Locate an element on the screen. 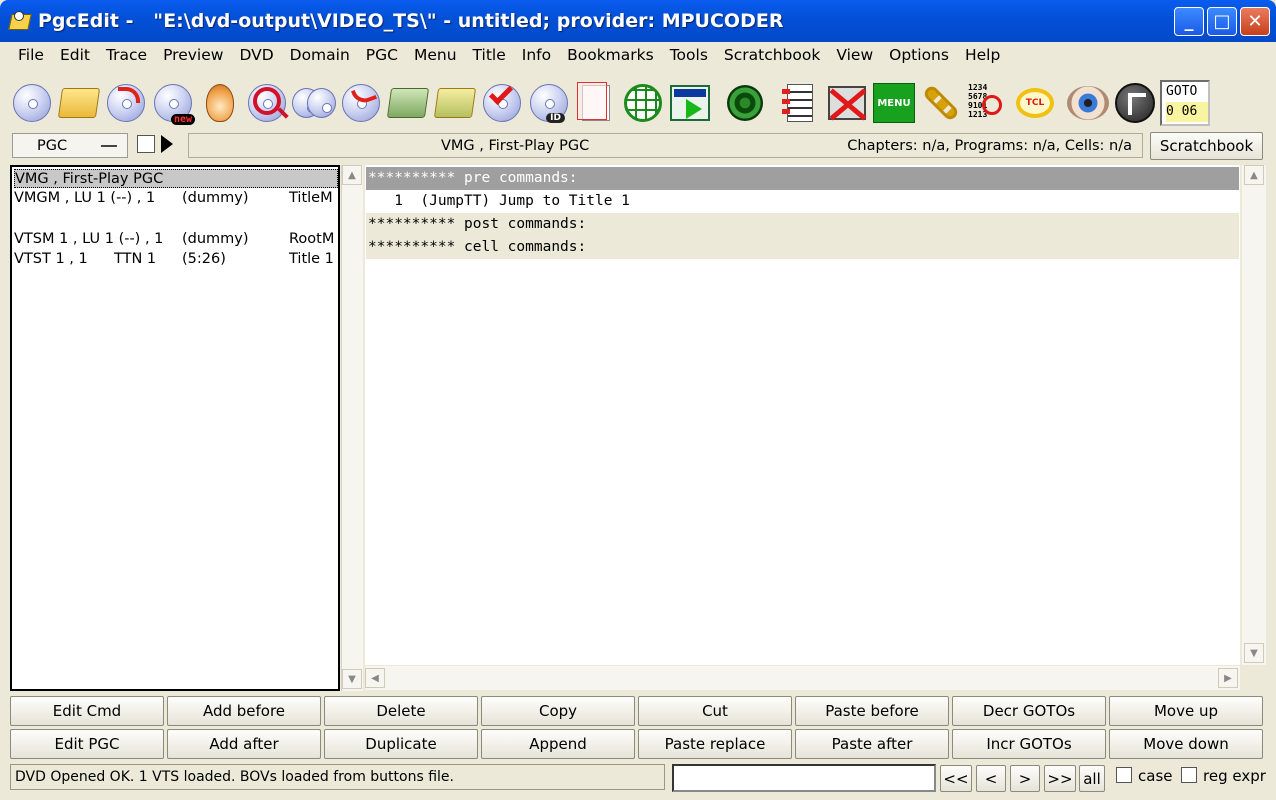  append-button: Append is located at coordinates (558, 744).